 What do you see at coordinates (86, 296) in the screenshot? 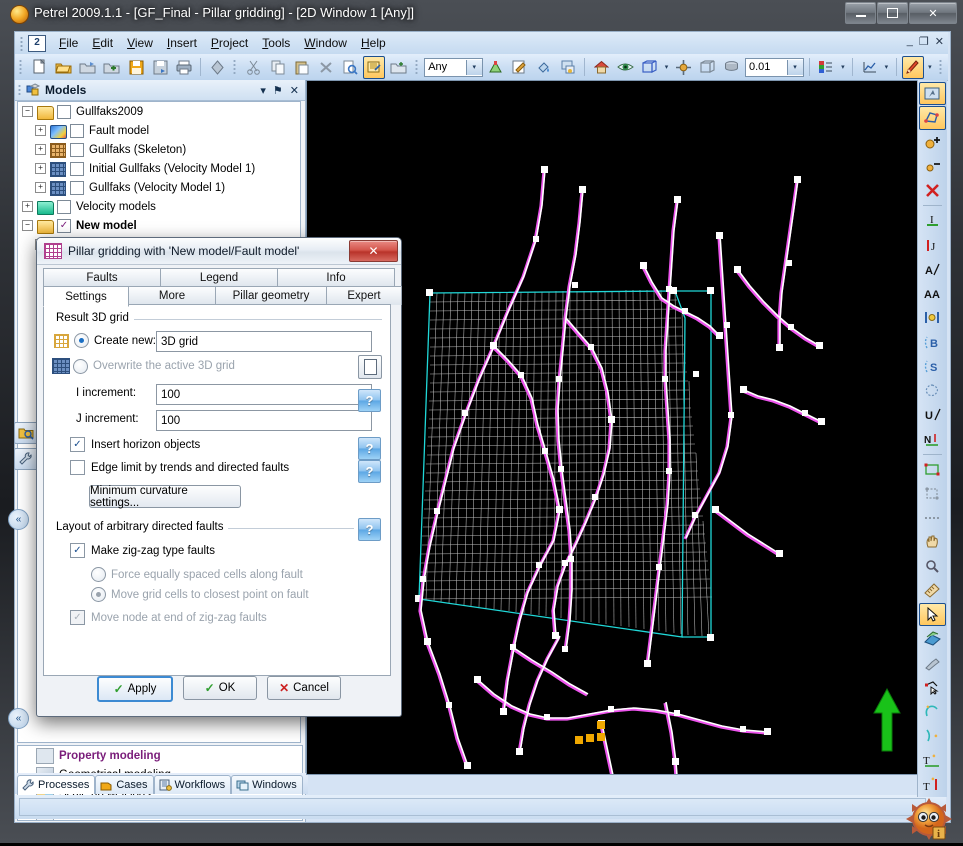
I see `tab-settings: Settings` at bounding box center [86, 296].